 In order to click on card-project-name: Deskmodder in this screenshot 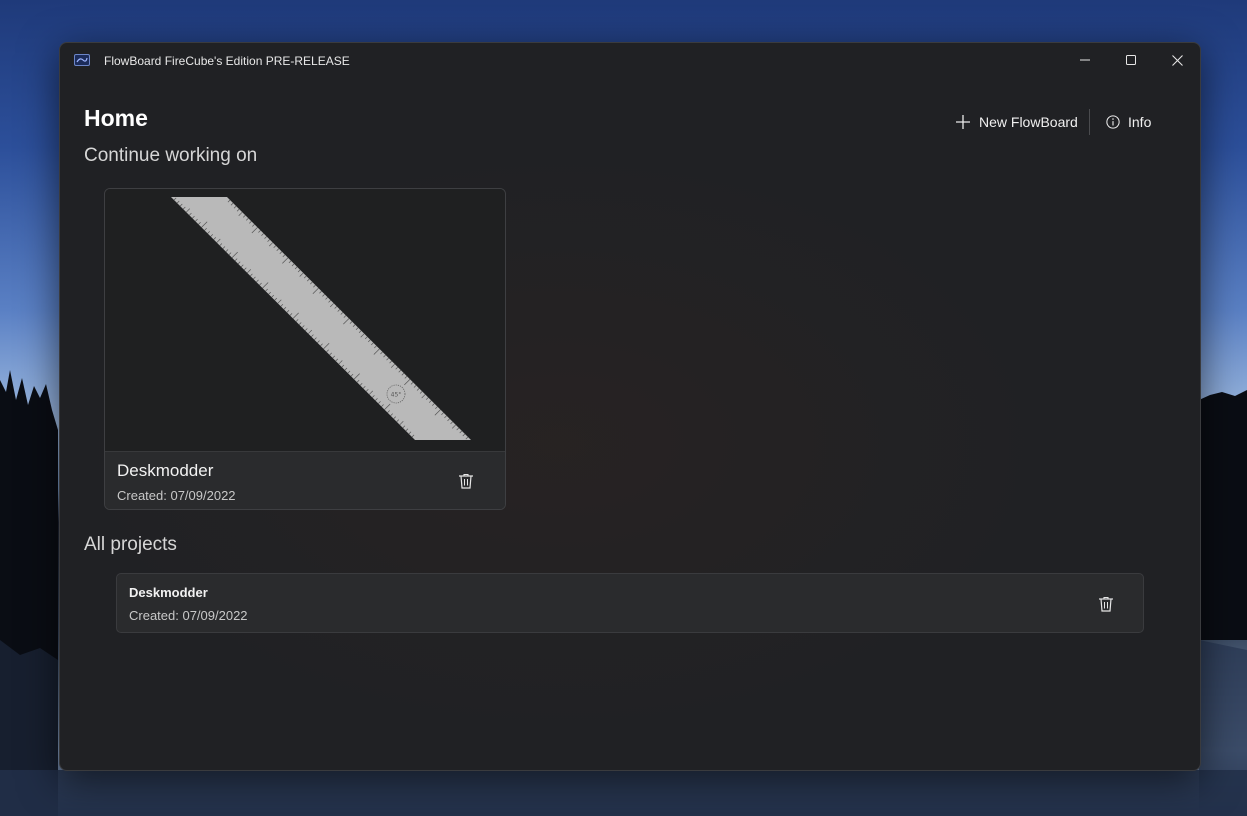, I will do `click(165, 470)`.